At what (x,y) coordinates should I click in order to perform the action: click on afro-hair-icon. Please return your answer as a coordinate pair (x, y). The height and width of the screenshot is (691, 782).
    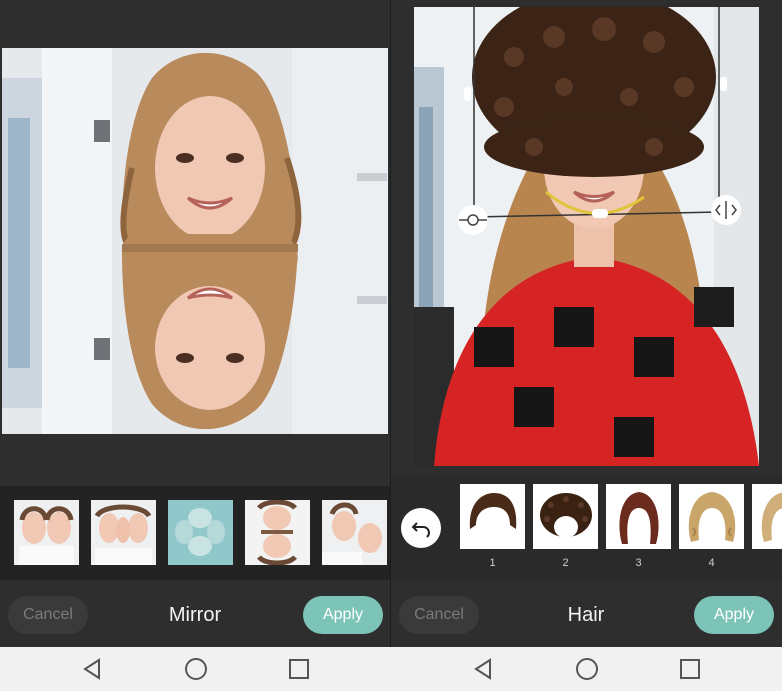
    Looking at the image, I should click on (565, 515).